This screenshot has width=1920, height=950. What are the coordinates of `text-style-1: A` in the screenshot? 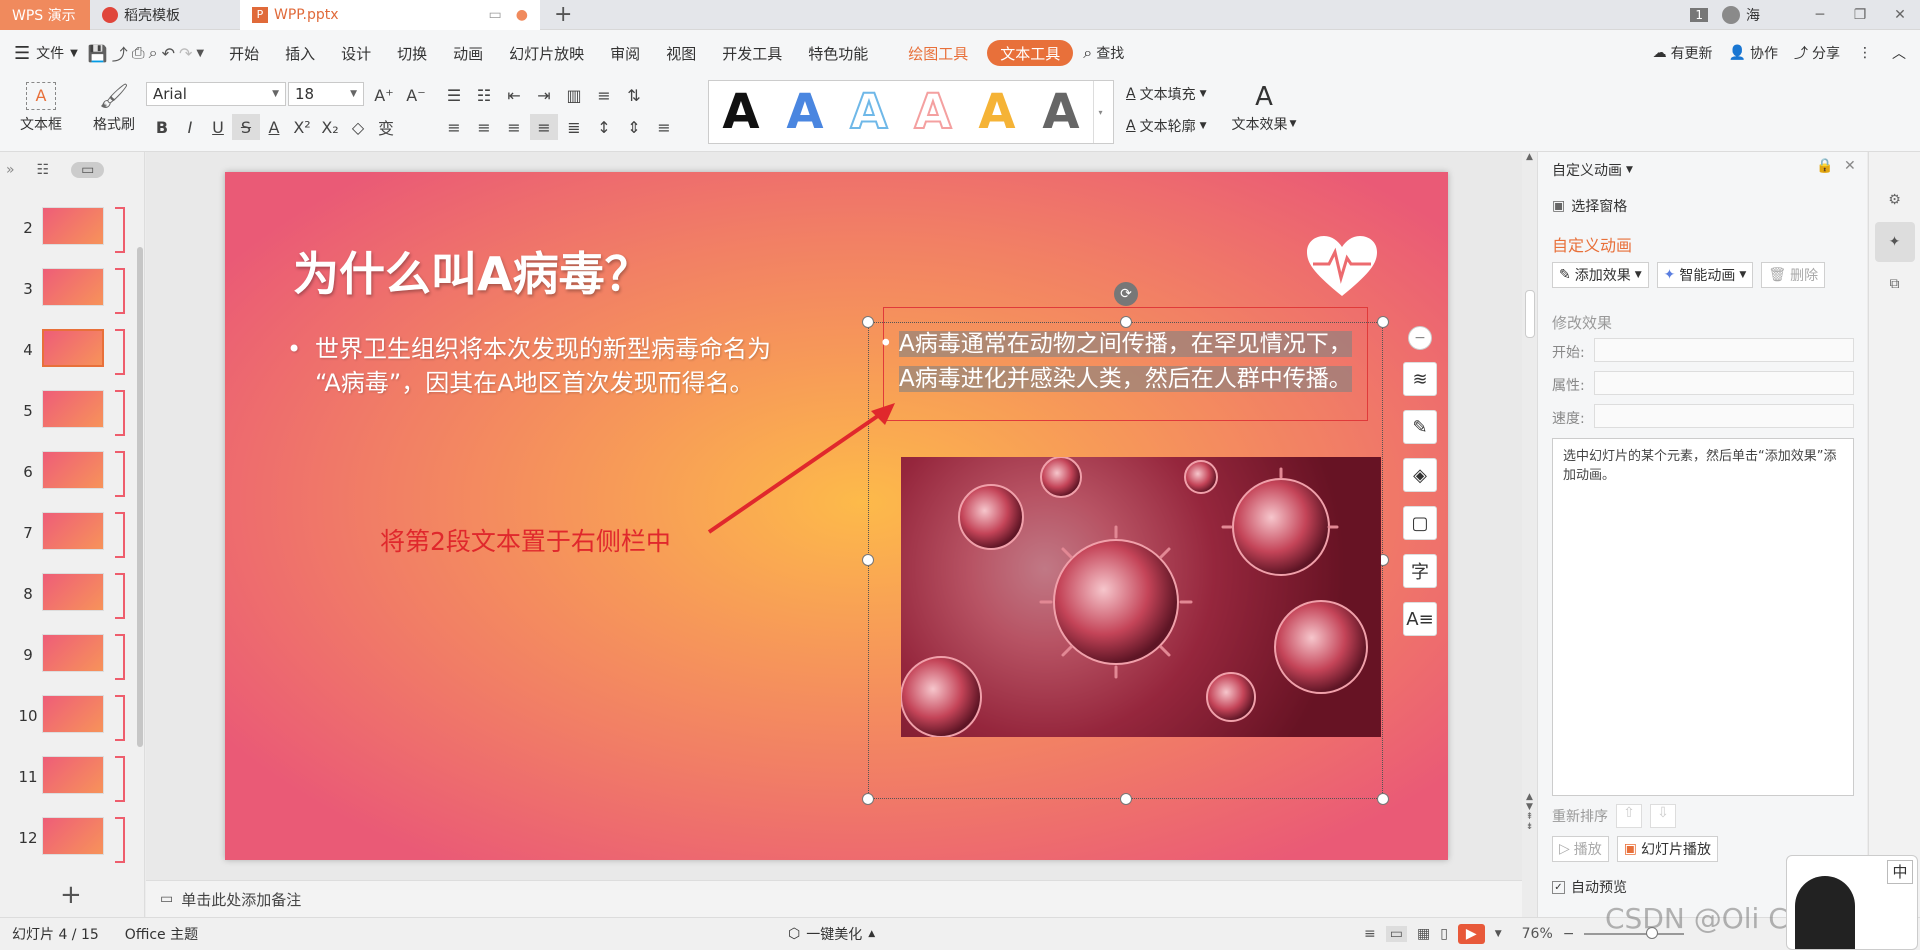 It's located at (741, 112).